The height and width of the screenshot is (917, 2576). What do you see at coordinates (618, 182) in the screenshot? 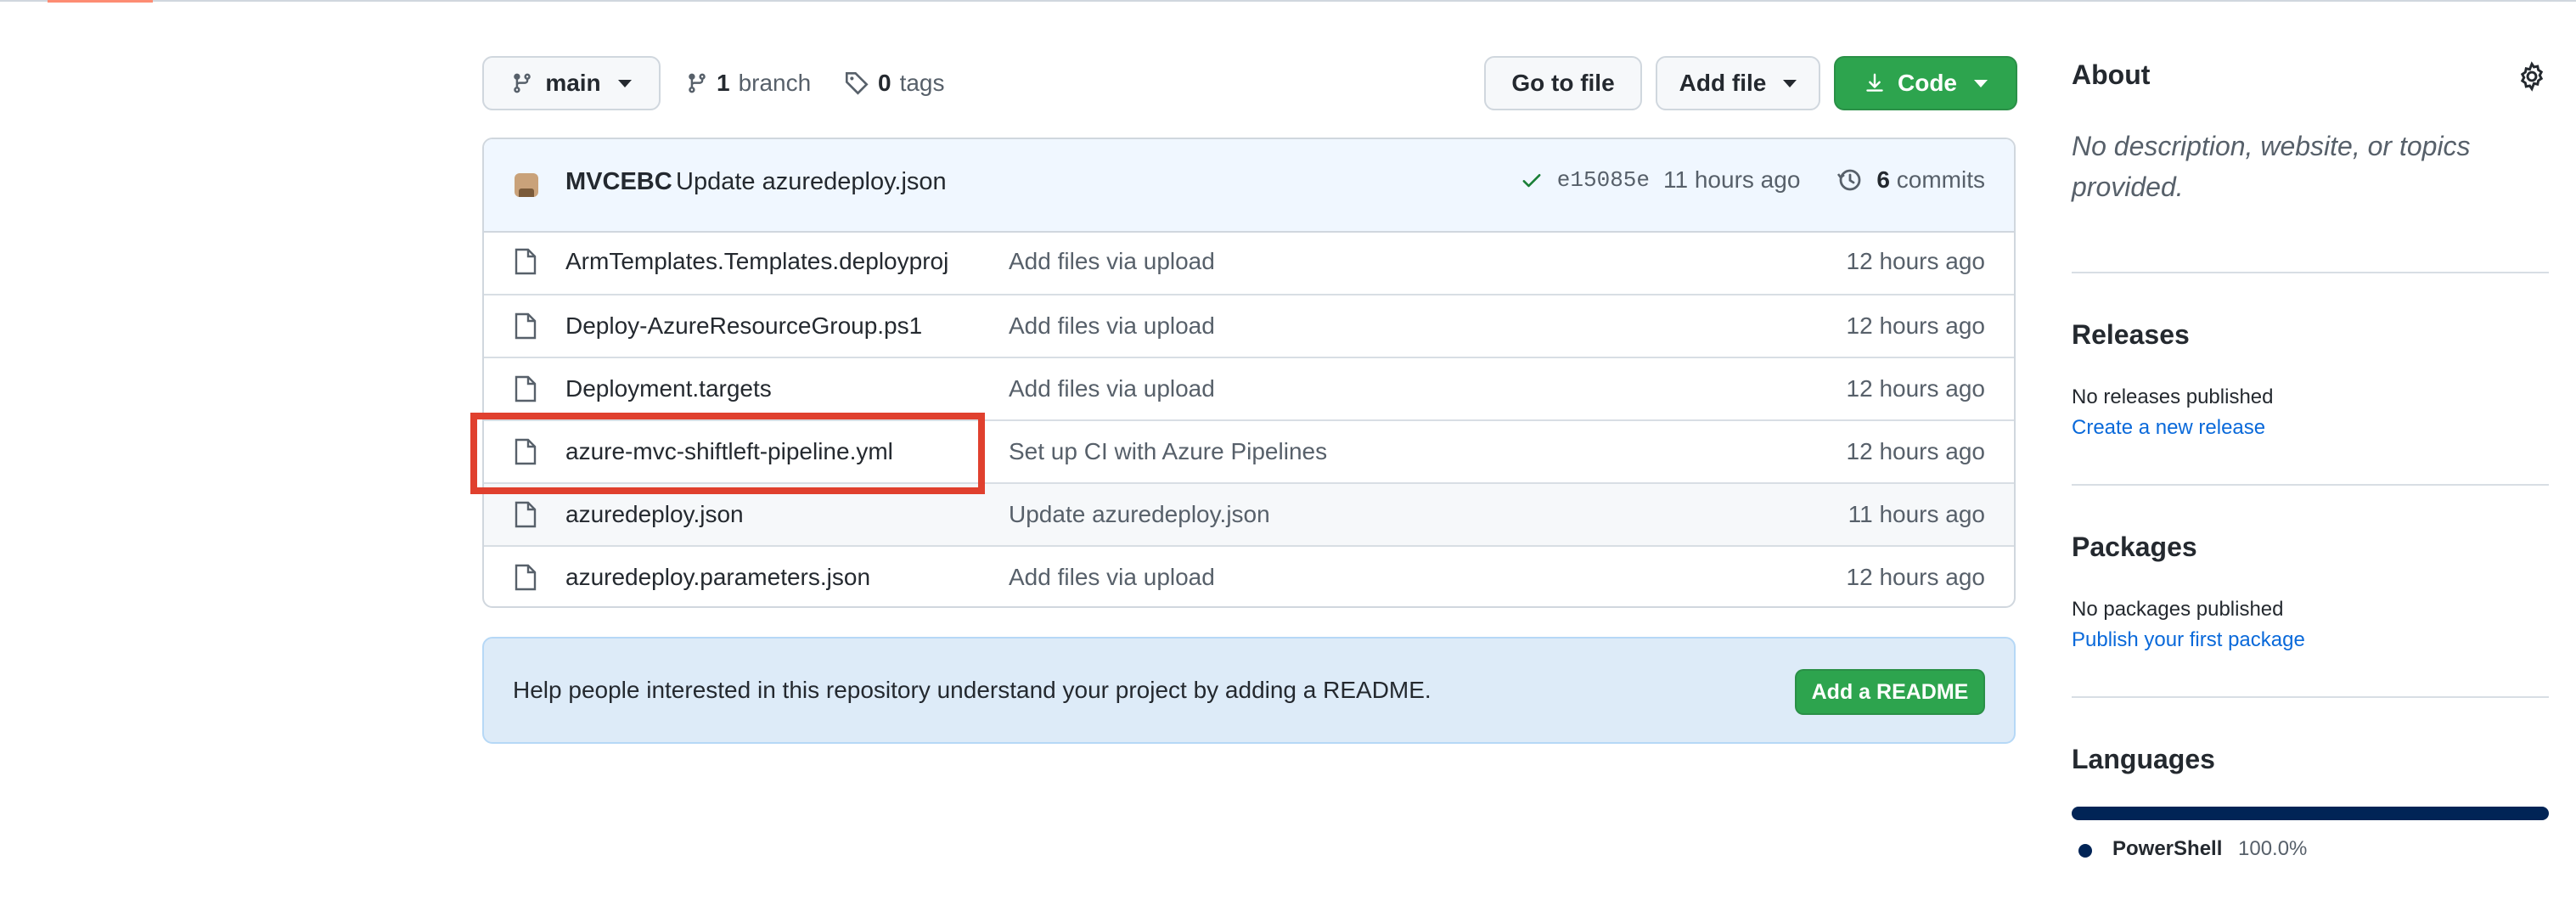
I see `commit-author-link: MVCEBC` at bounding box center [618, 182].